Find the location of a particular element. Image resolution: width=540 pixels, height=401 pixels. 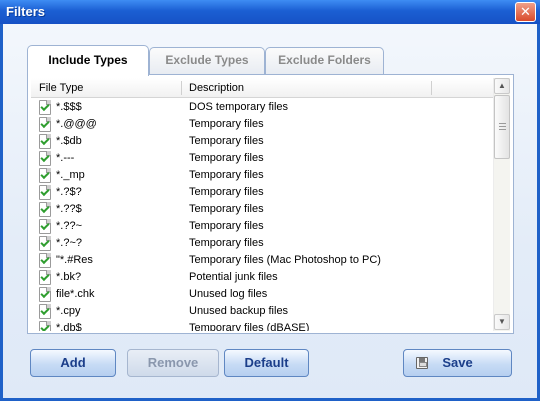

close-icon: ✕ is located at coordinates (525, 11).